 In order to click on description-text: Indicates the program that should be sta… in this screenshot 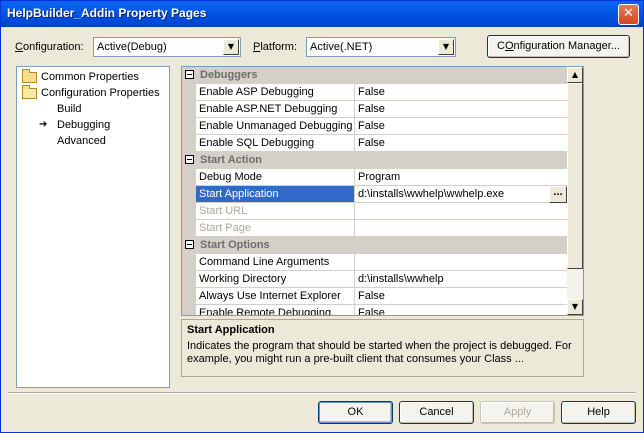, I will do `click(379, 352)`.